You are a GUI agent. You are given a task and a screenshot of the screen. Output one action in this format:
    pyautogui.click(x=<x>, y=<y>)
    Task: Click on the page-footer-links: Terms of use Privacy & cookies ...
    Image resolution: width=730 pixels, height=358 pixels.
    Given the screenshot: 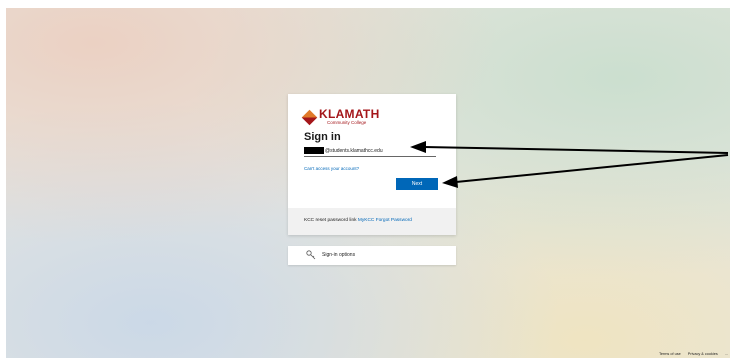 What is the action you would take?
    pyautogui.click(x=690, y=354)
    